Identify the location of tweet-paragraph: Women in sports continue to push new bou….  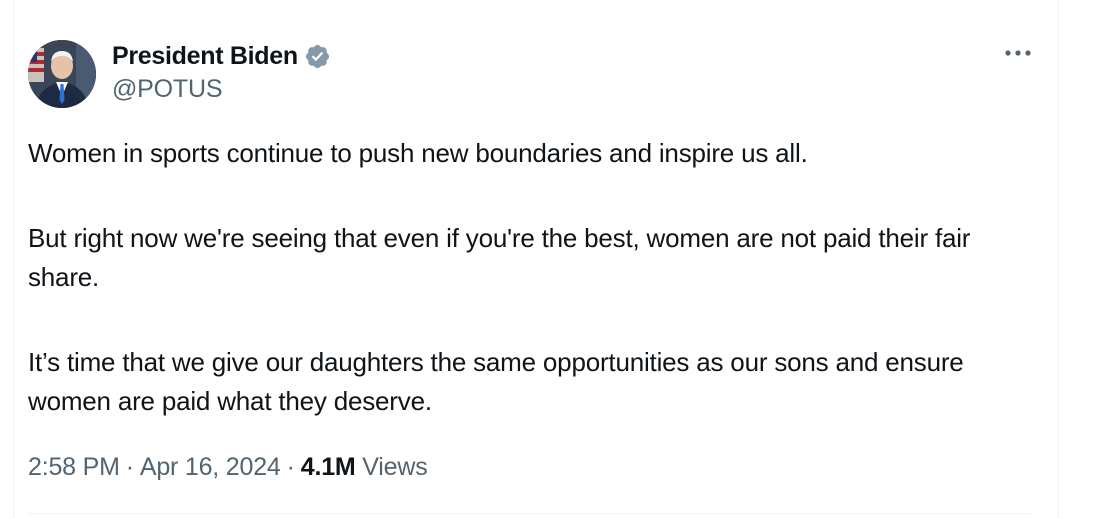
(418, 153).